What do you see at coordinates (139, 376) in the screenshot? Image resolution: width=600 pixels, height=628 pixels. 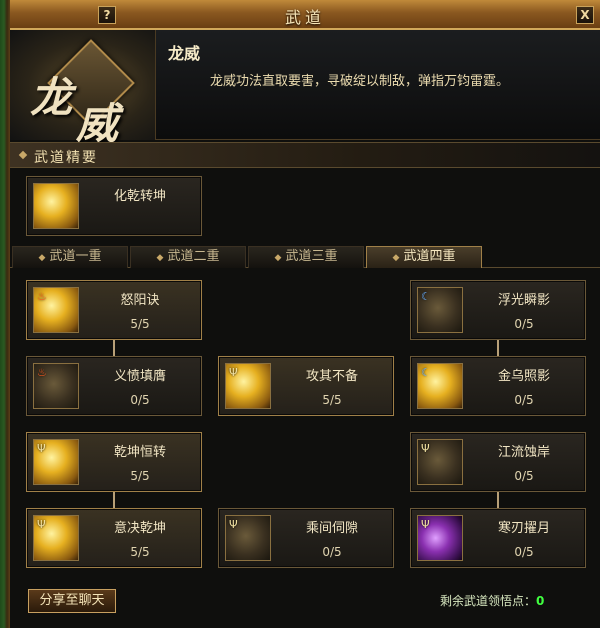 I see `skill-slot-name: 义愤填膺` at bounding box center [139, 376].